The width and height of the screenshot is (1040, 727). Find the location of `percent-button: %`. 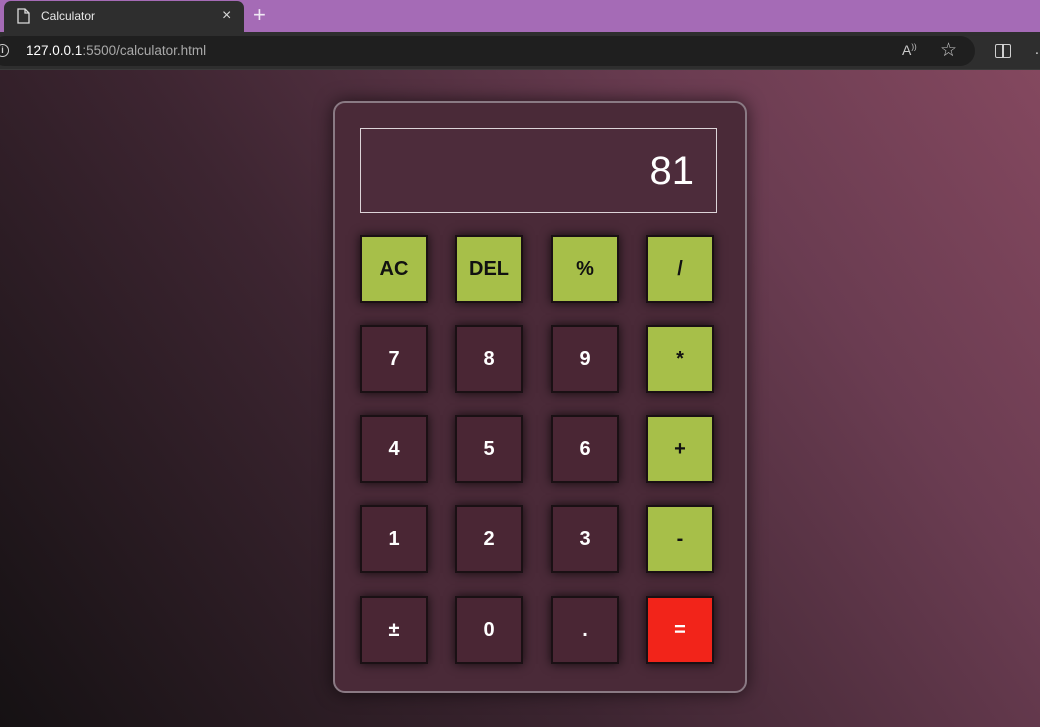

percent-button: % is located at coordinates (585, 269).